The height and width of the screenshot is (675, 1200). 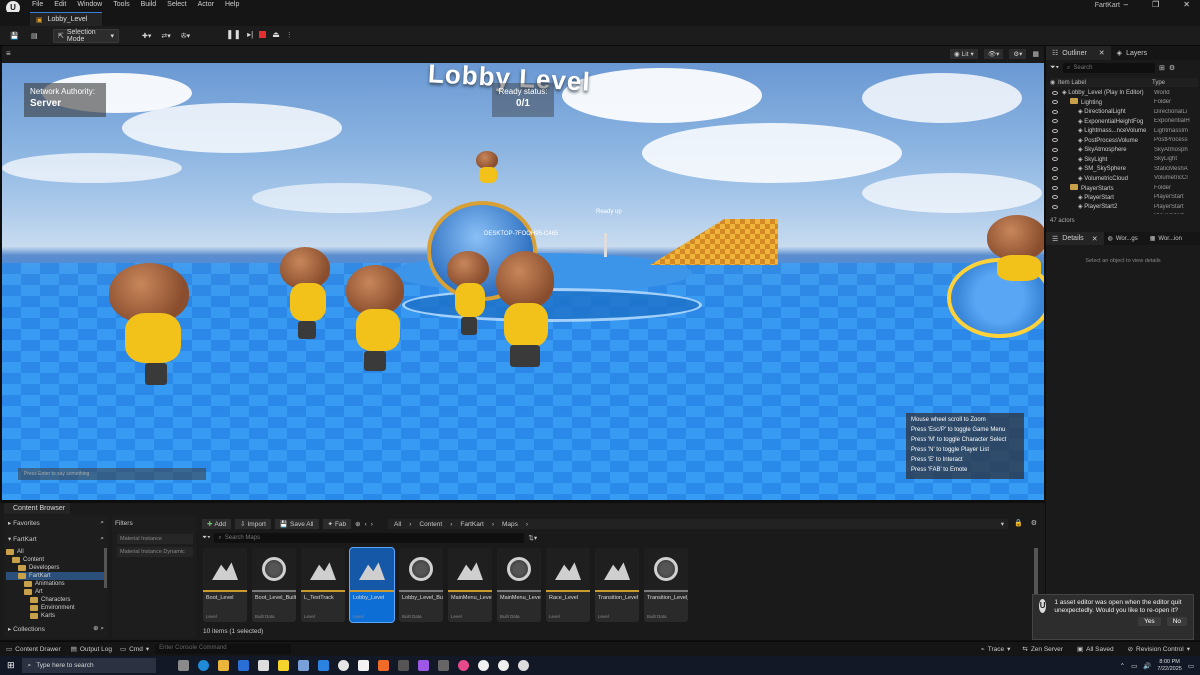 What do you see at coordinates (1134, 666) in the screenshot?
I see `network-icon: ▭` at bounding box center [1134, 666].